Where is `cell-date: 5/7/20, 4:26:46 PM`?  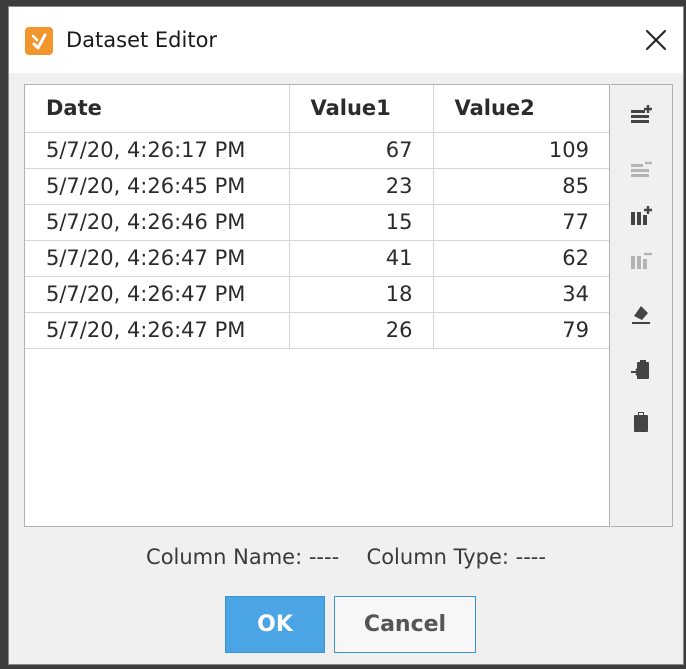 cell-date: 5/7/20, 4:26:46 PM is located at coordinates (157, 222).